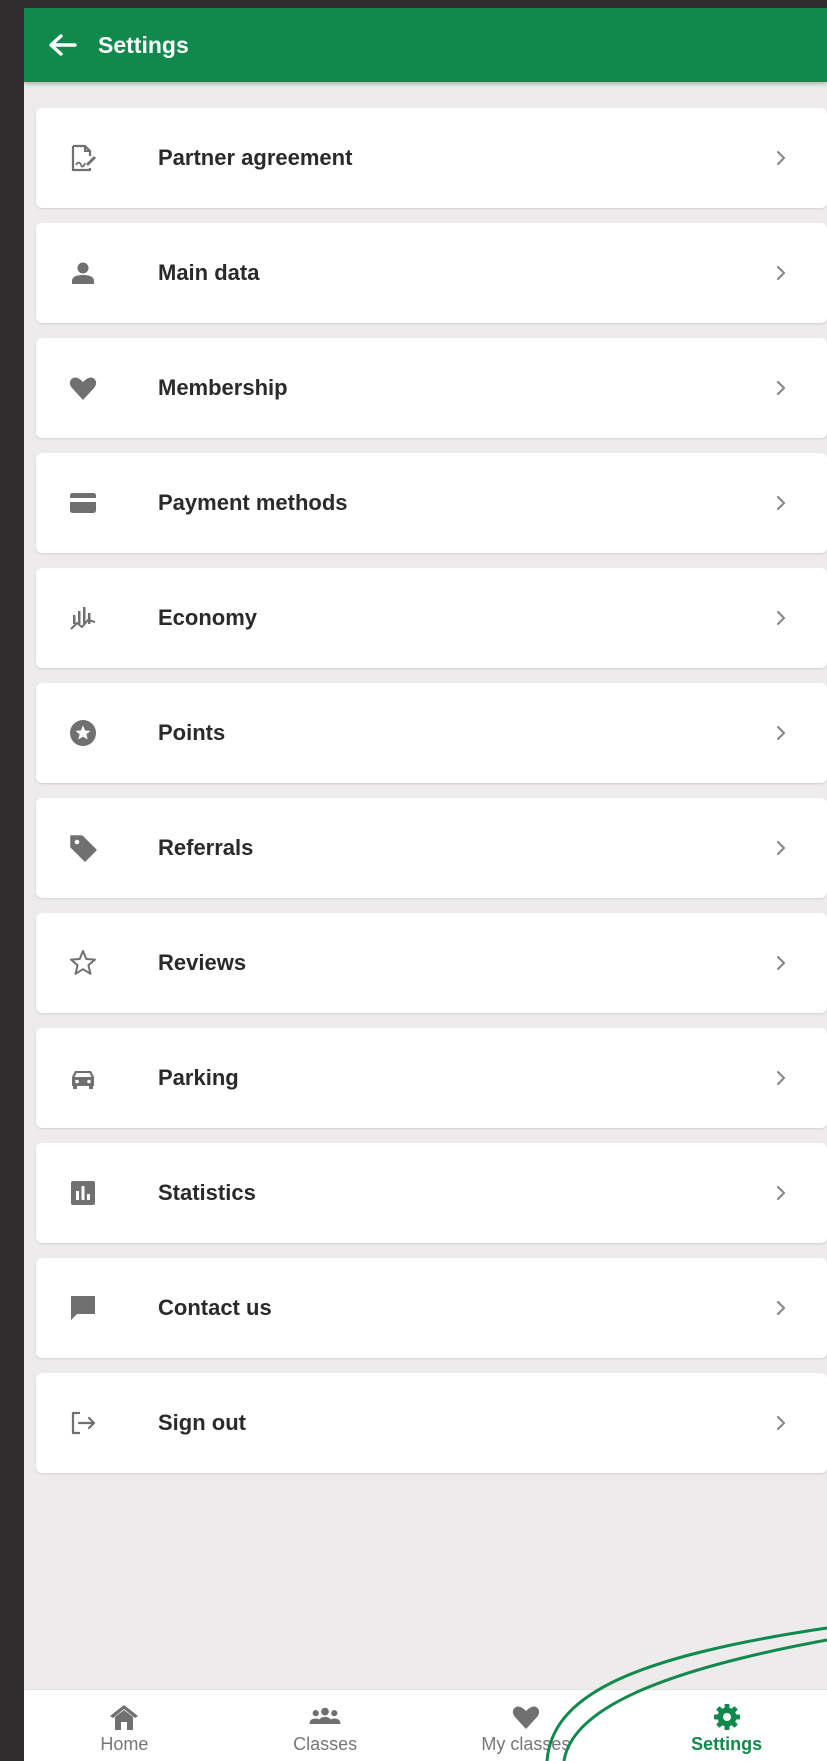 Image resolution: width=827 pixels, height=1761 pixels. Describe the element at coordinates (425, 45) in the screenshot. I see `app-bar: Settings` at that location.